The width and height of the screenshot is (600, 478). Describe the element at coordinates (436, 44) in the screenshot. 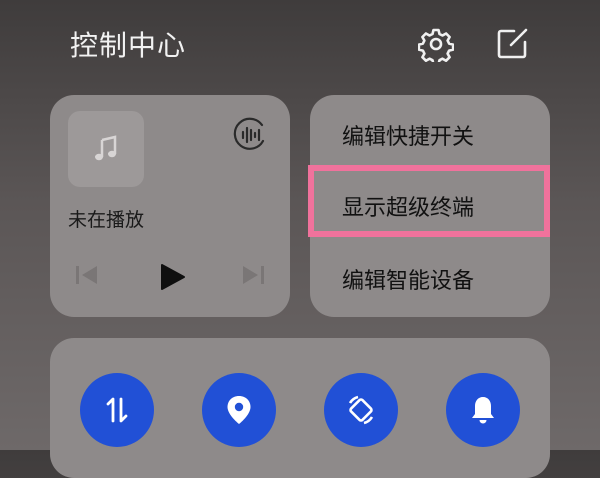

I see `gear-icon` at that location.